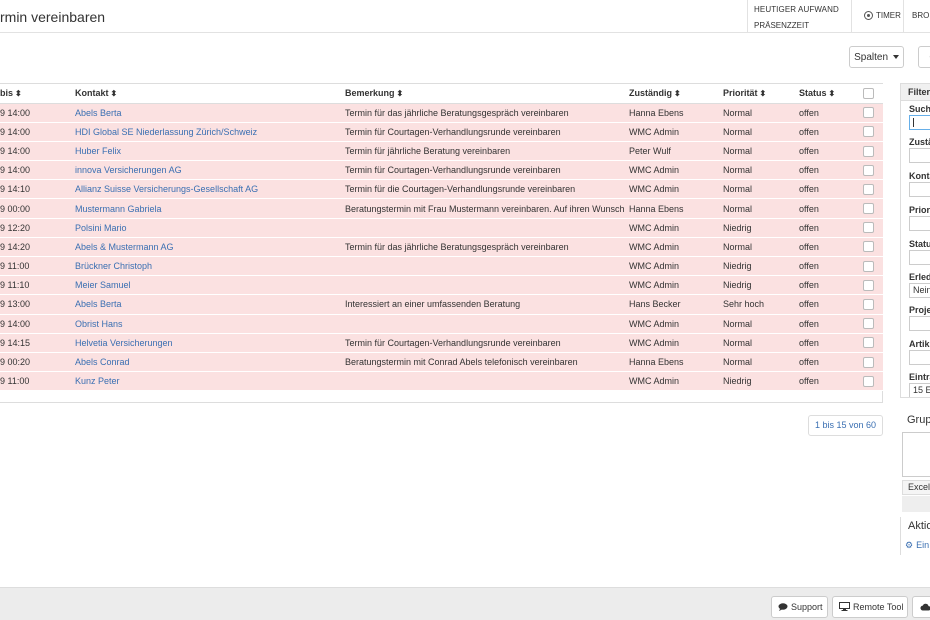  Describe the element at coordinates (876, 57) in the screenshot. I see `spalten-button: Spalten` at that location.